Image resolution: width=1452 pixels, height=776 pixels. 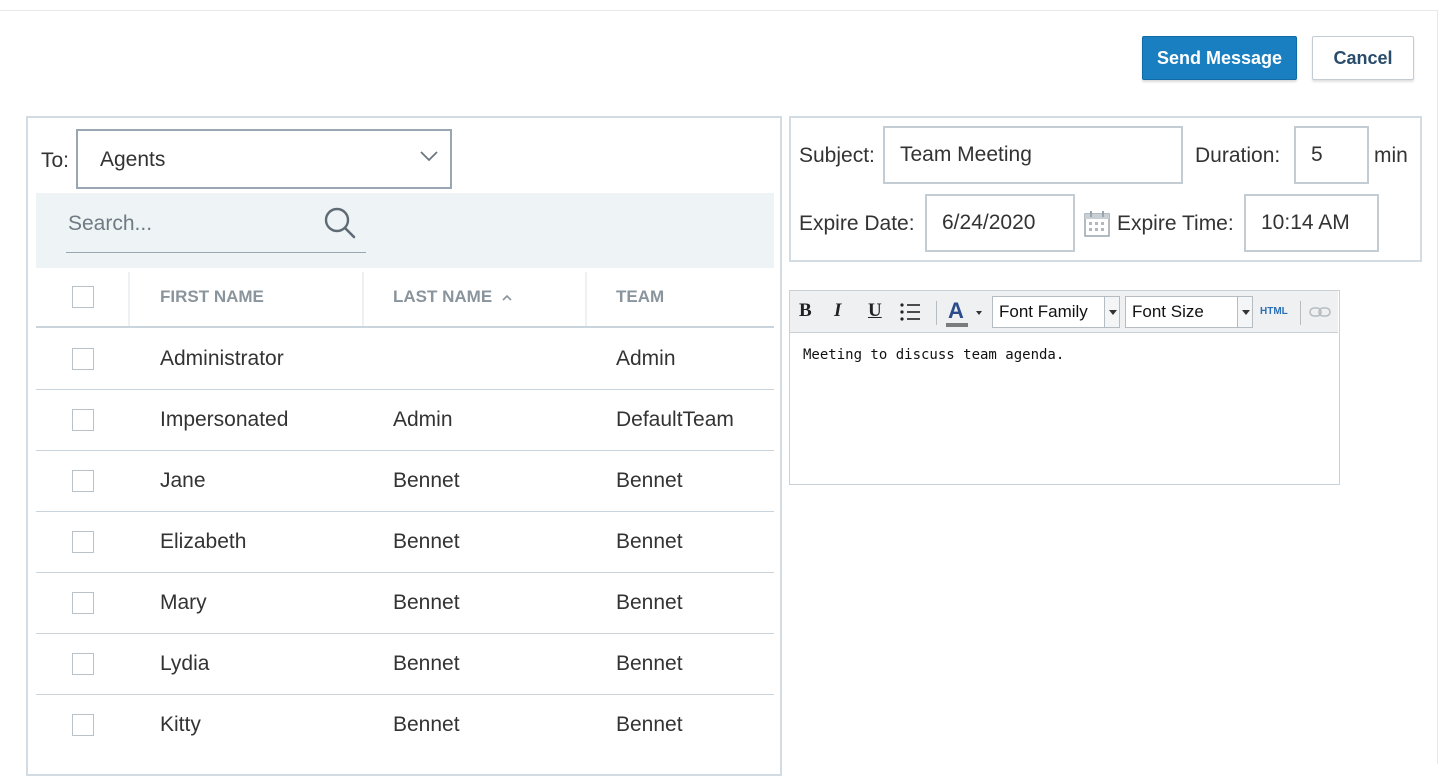 What do you see at coordinates (1331, 155) in the screenshot?
I see `duration-field: 5` at bounding box center [1331, 155].